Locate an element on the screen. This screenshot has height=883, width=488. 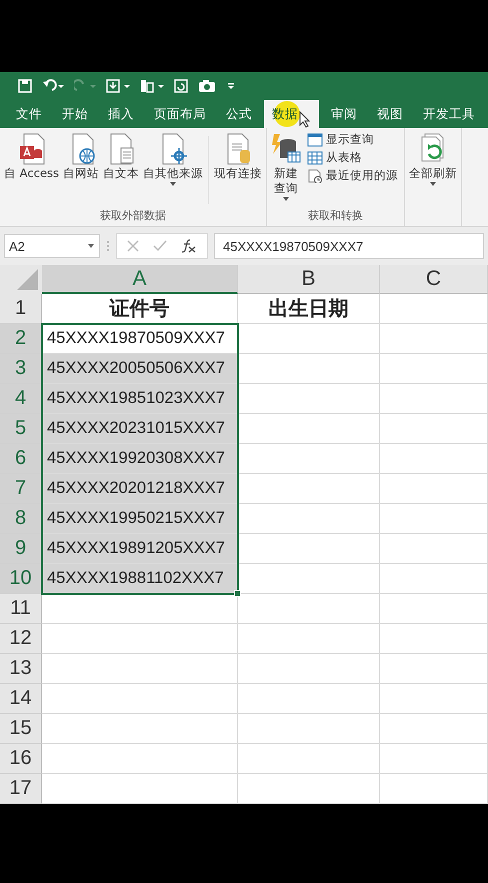
ribbon-tab: 页面布局 is located at coordinates (180, 114).